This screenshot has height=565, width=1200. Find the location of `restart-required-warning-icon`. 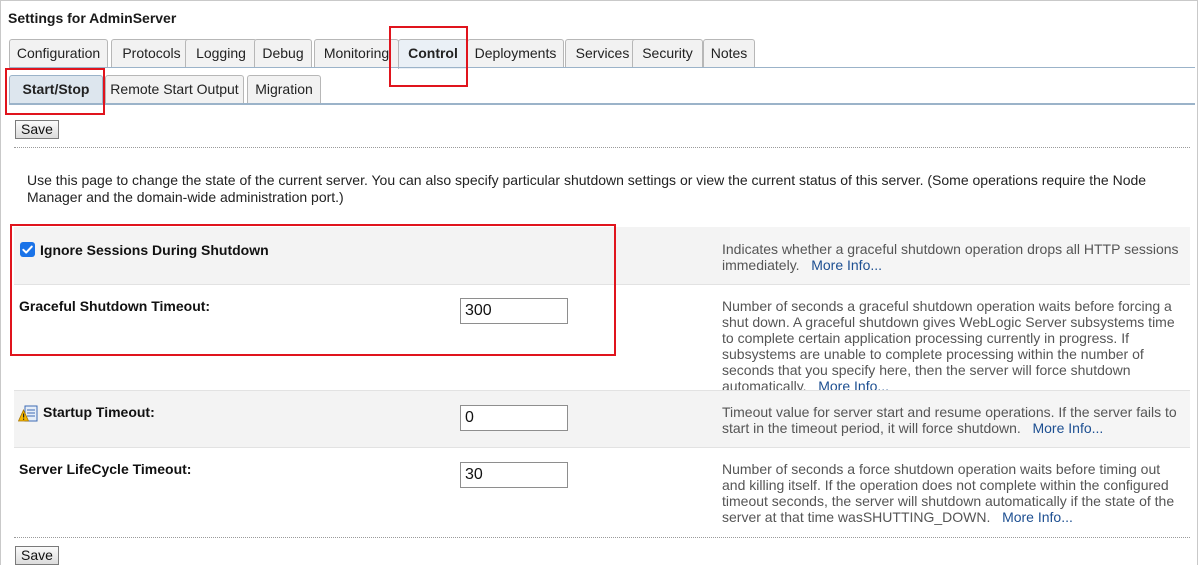

restart-required-warning-icon is located at coordinates (28, 413).